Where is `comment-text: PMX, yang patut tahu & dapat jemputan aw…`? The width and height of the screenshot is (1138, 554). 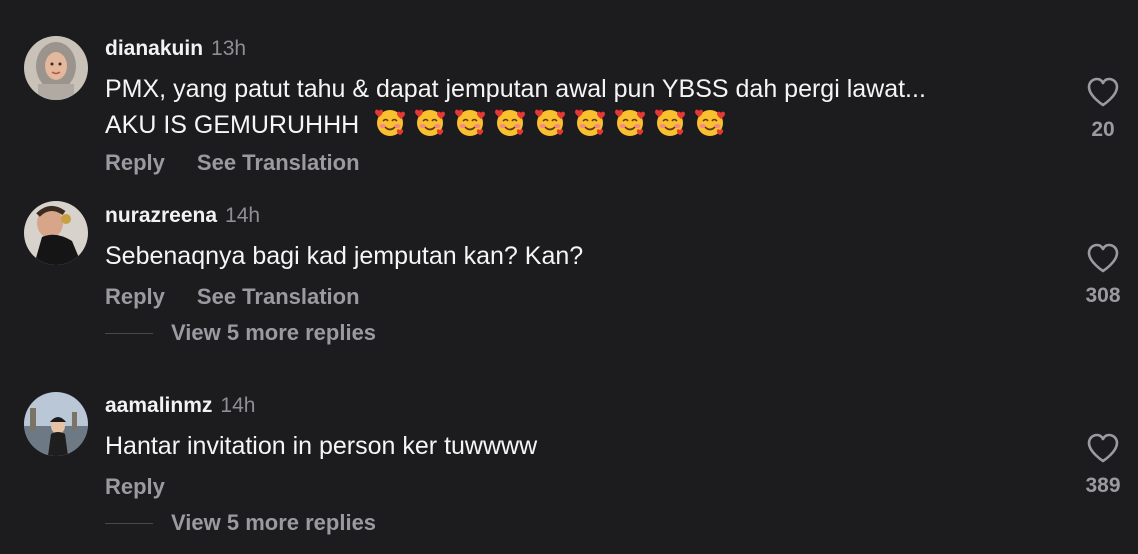 comment-text: PMX, yang patut tahu & dapat jemputan aw… is located at coordinates (515, 107).